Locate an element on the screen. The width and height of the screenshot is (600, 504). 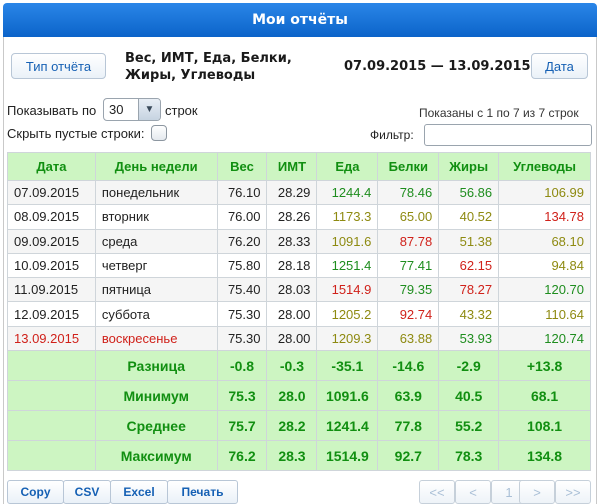
summary-fat: -2.9 is located at coordinates (469, 366).